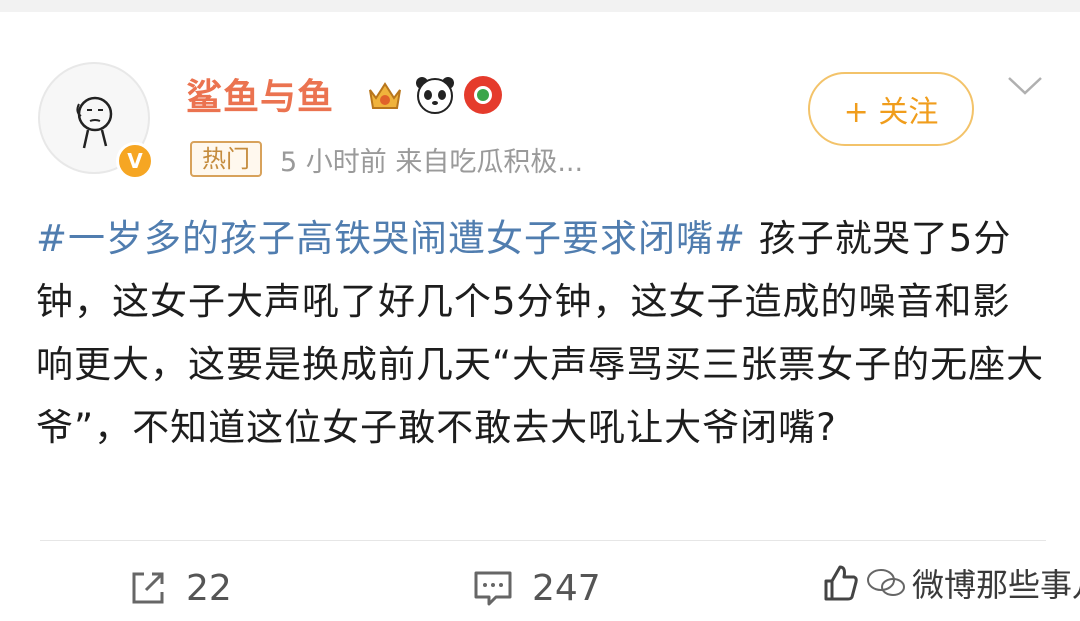 The image size is (1080, 621). What do you see at coordinates (840, 583) in the screenshot?
I see `like-icon` at bounding box center [840, 583].